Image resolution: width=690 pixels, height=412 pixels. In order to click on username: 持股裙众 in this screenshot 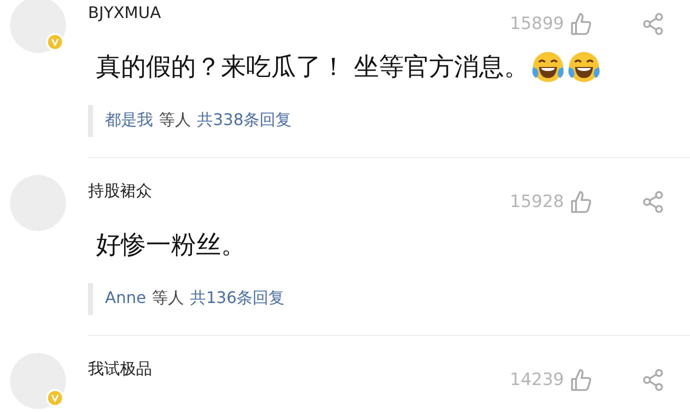, I will do `click(120, 191)`.